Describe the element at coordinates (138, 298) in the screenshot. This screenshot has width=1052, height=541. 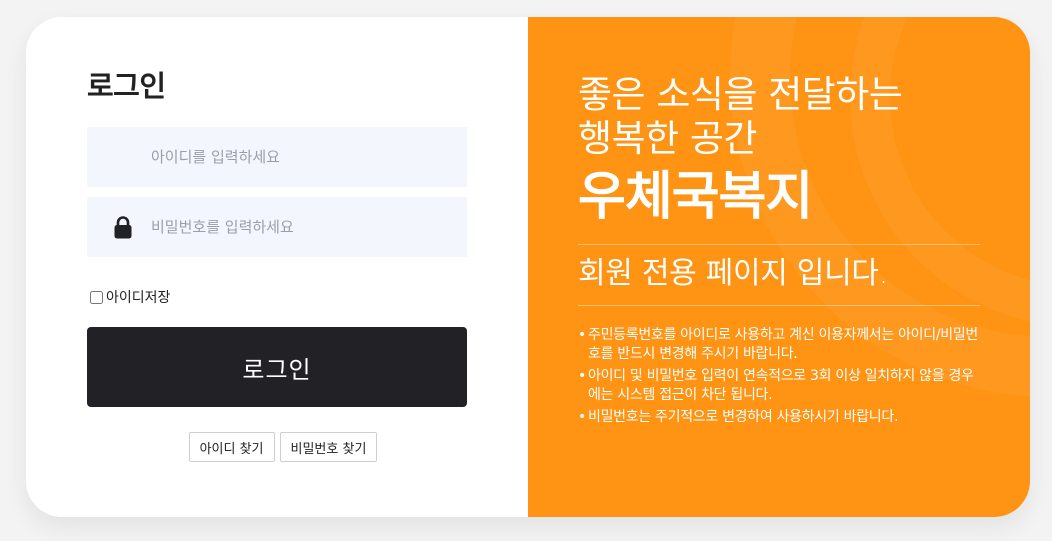
I see `save-id-label: 아이디저장` at that location.